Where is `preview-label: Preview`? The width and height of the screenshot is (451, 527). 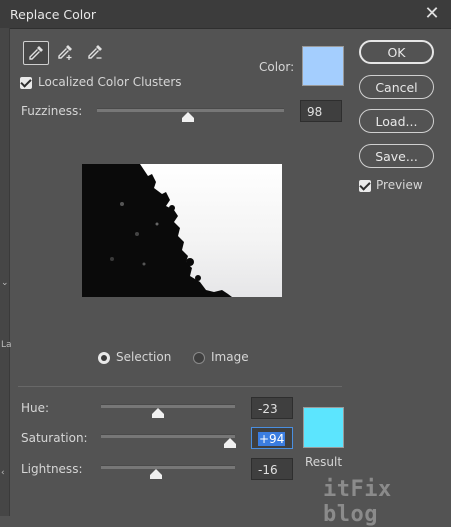 preview-label: Preview is located at coordinates (399, 185).